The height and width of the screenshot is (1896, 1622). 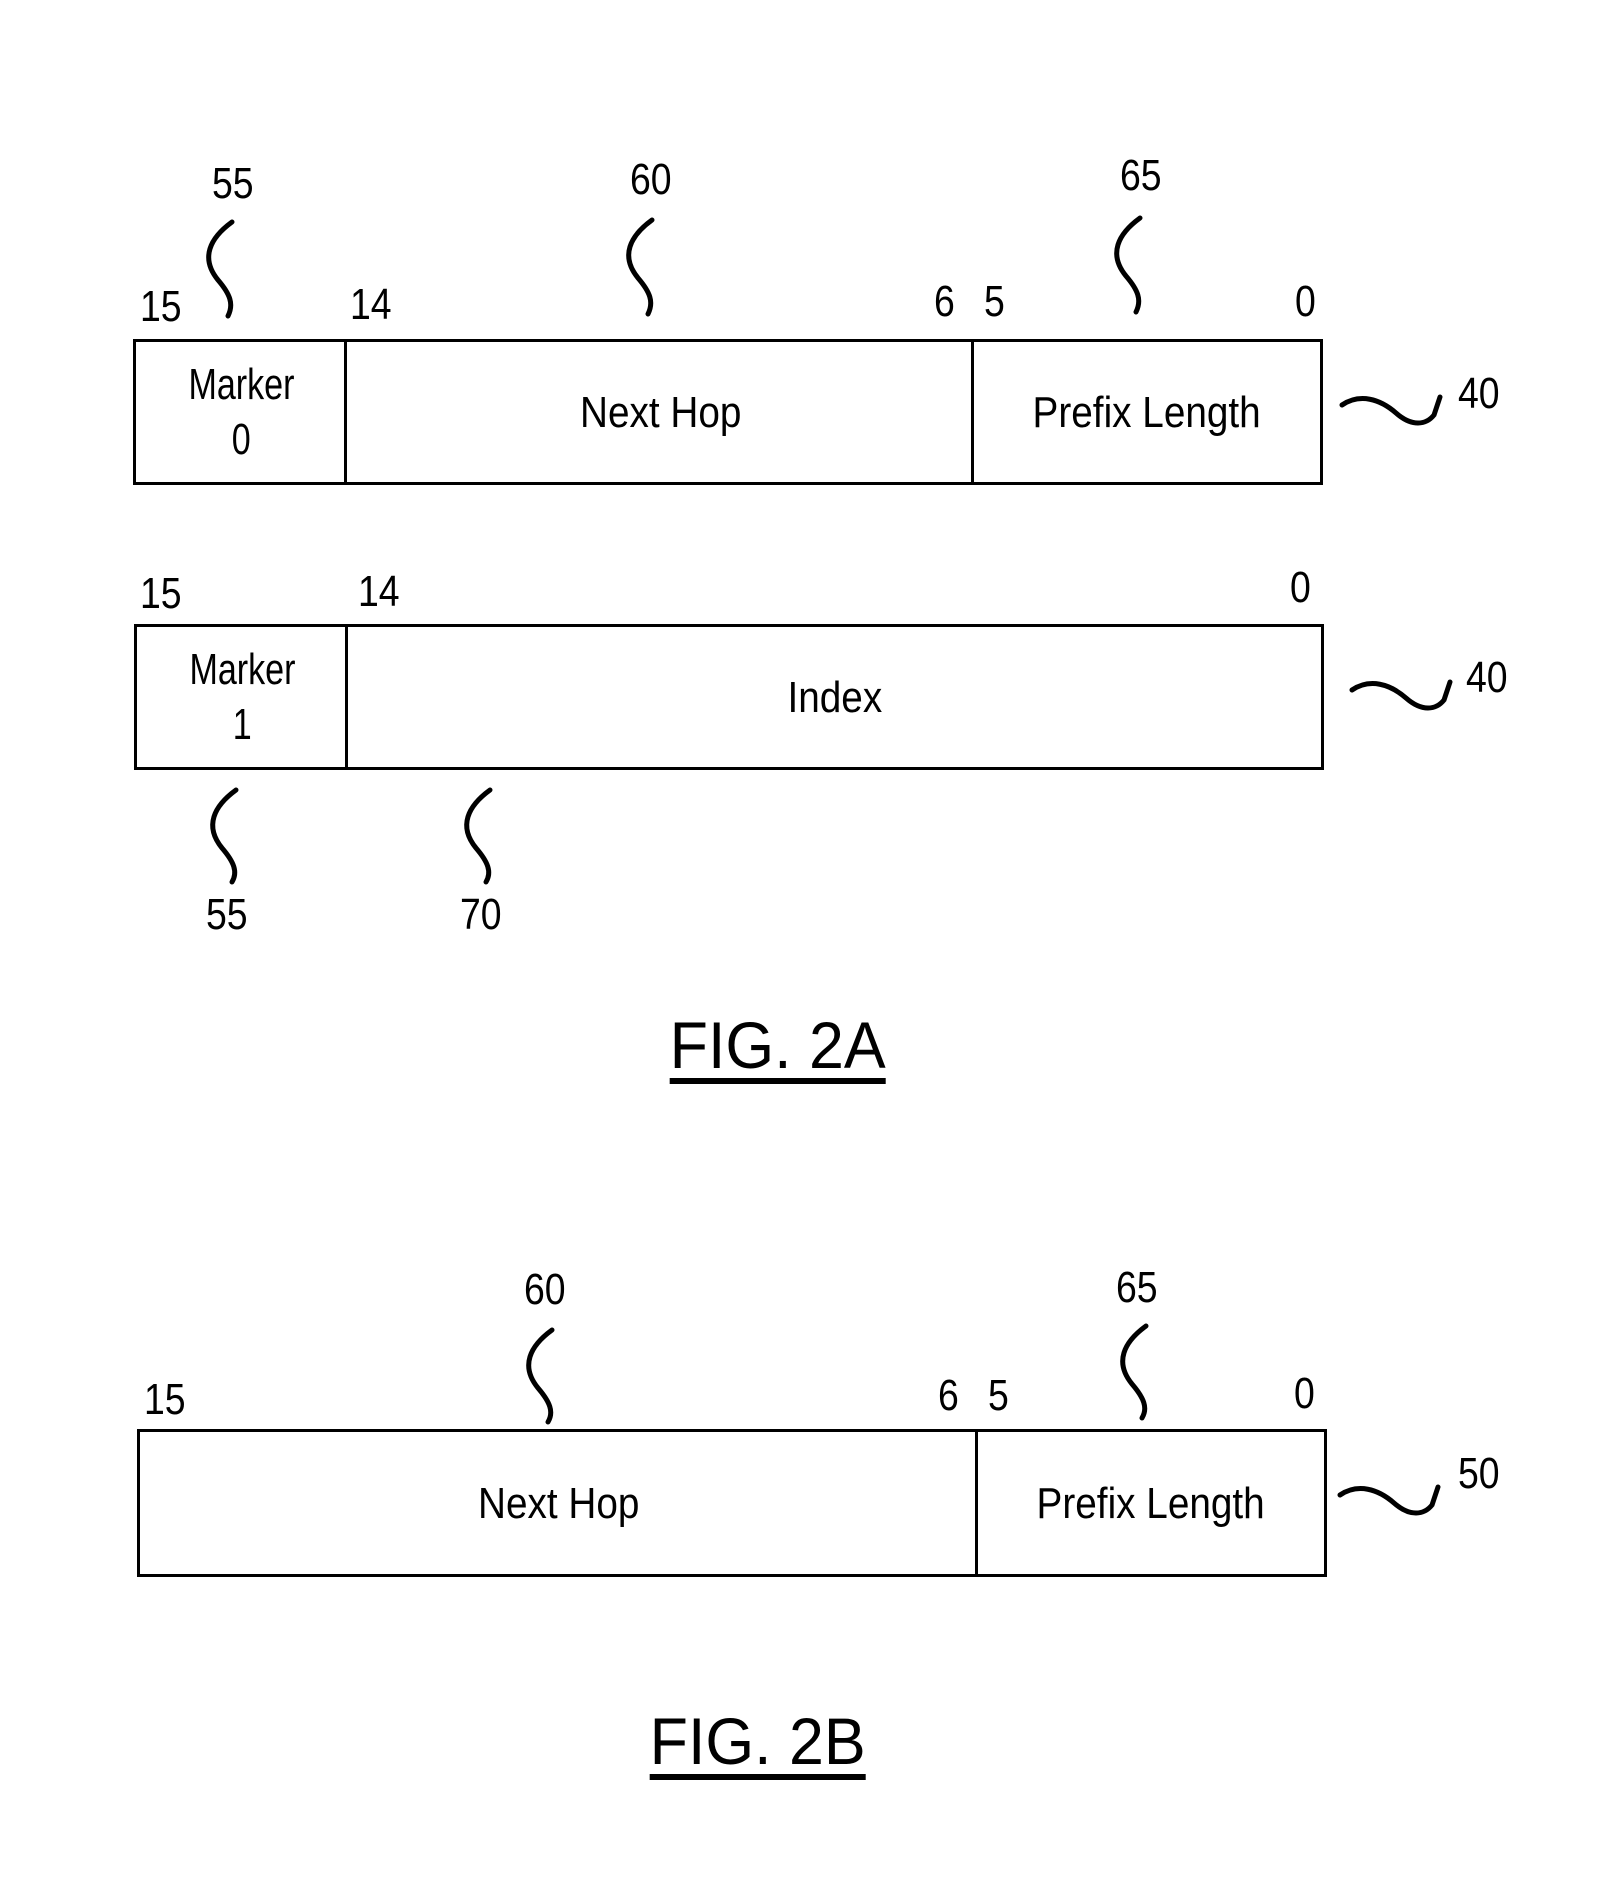 I want to click on field-marker: Marker 0, so click(x=241, y=412).